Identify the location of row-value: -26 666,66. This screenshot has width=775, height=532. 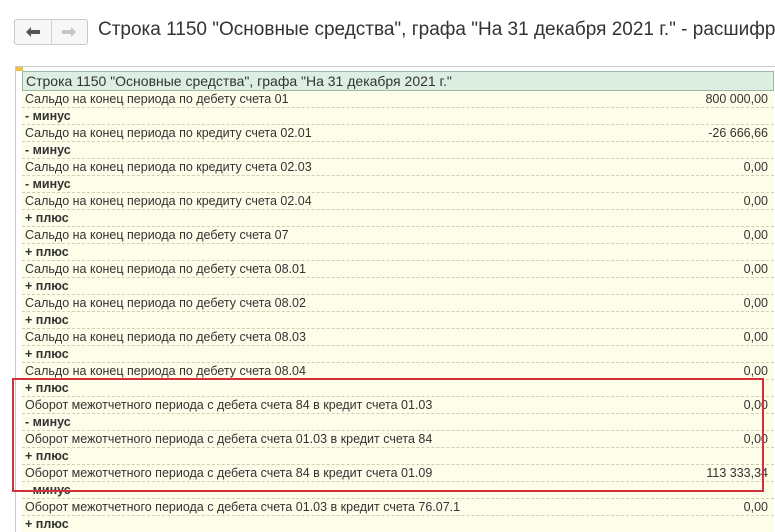
(738, 133).